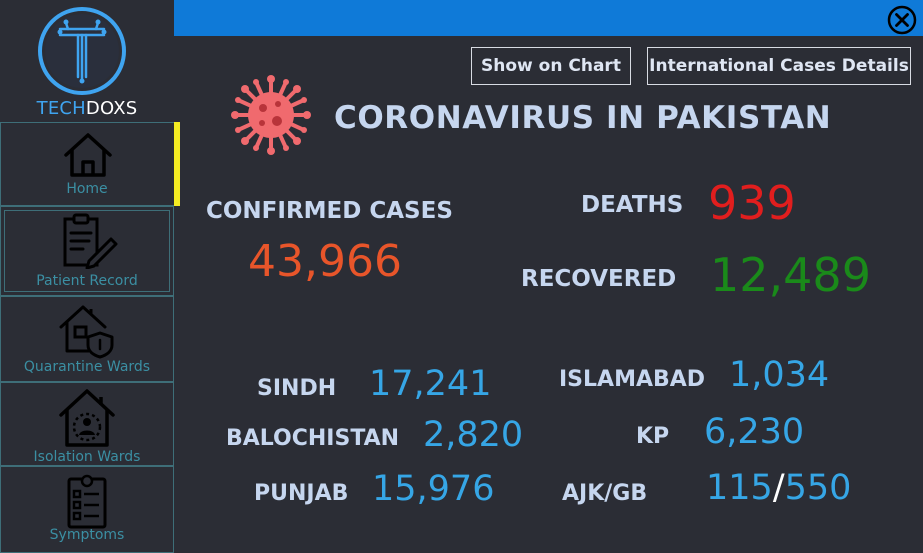 Image resolution: width=923 pixels, height=553 pixels. What do you see at coordinates (779, 375) in the screenshot?
I see `islamabad-value: 1,034` at bounding box center [779, 375].